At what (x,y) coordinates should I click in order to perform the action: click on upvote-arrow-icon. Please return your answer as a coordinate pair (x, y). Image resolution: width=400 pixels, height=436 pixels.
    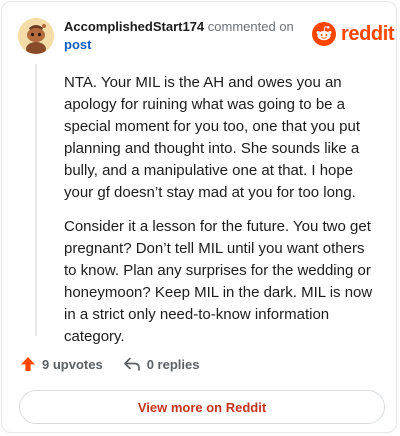
    Looking at the image, I should click on (28, 364).